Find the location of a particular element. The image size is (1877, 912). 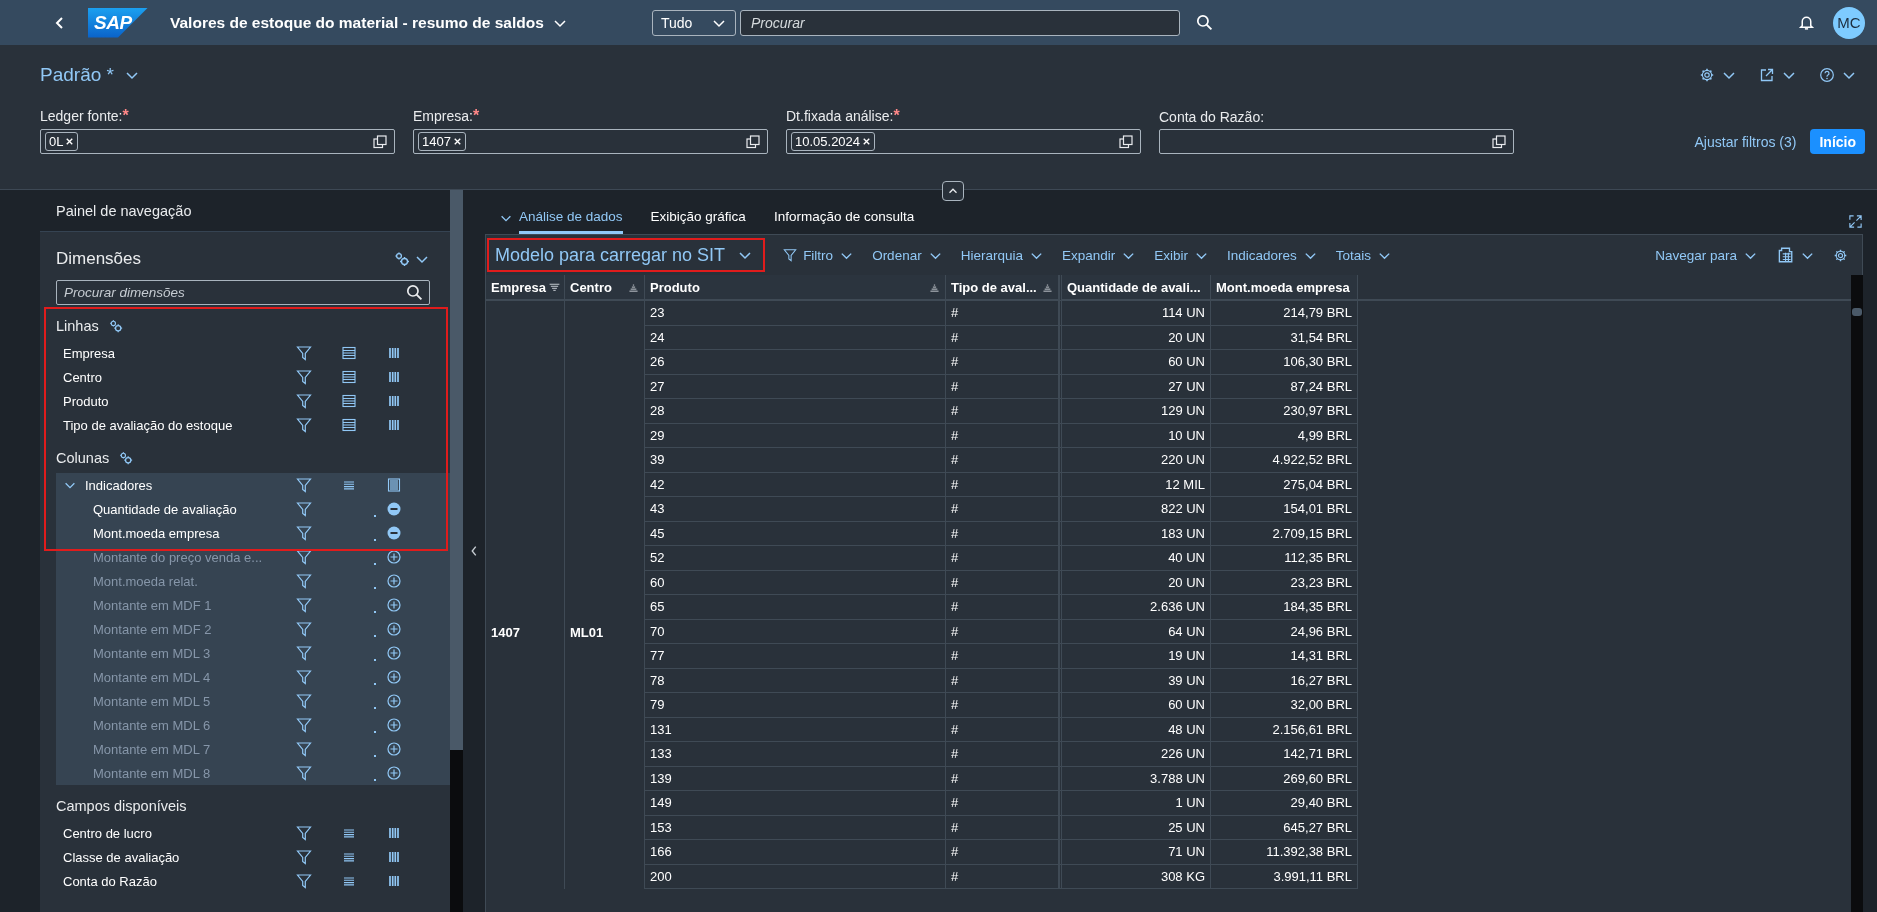

column-header: Empresa is located at coordinates (525, 288).